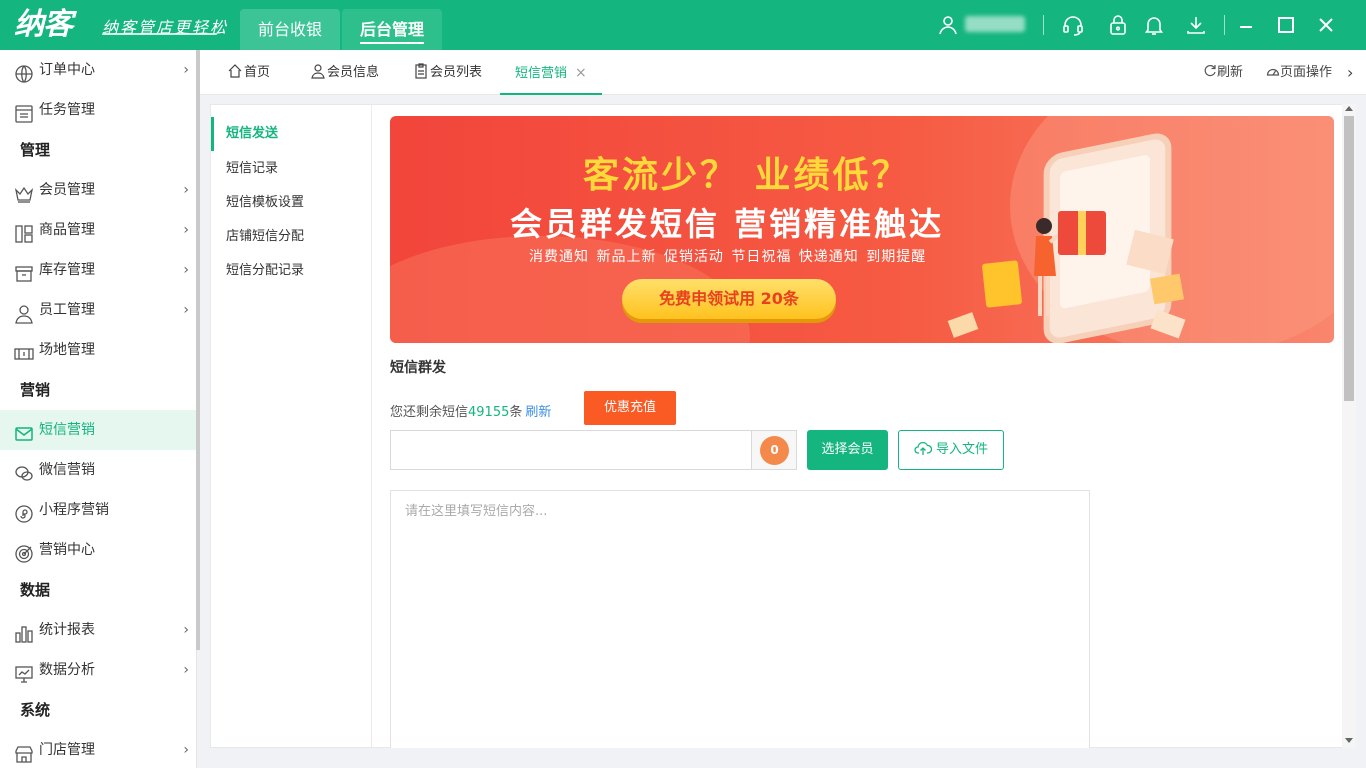 The width and height of the screenshot is (1366, 768). What do you see at coordinates (951, 450) in the screenshot?
I see `import-file-button: 导入文件` at bounding box center [951, 450].